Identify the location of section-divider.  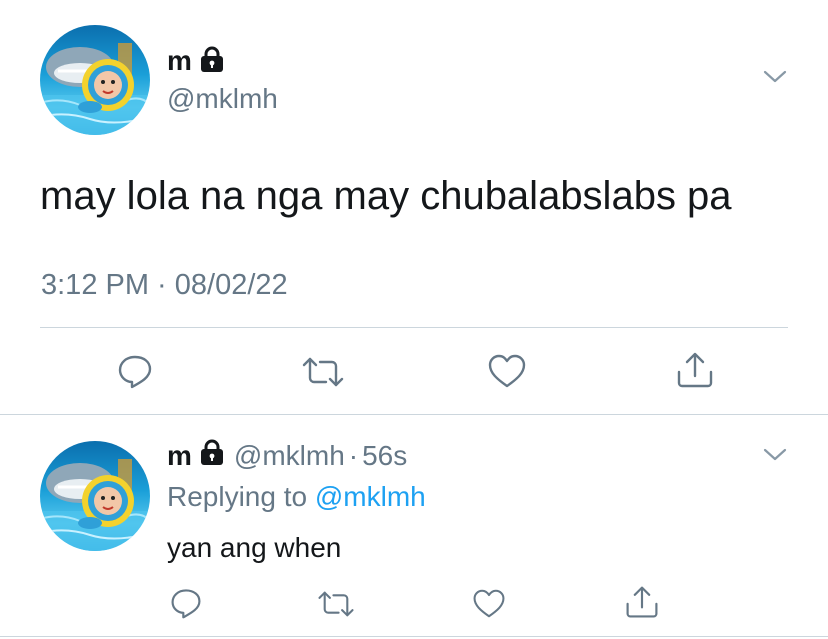
(414, 414).